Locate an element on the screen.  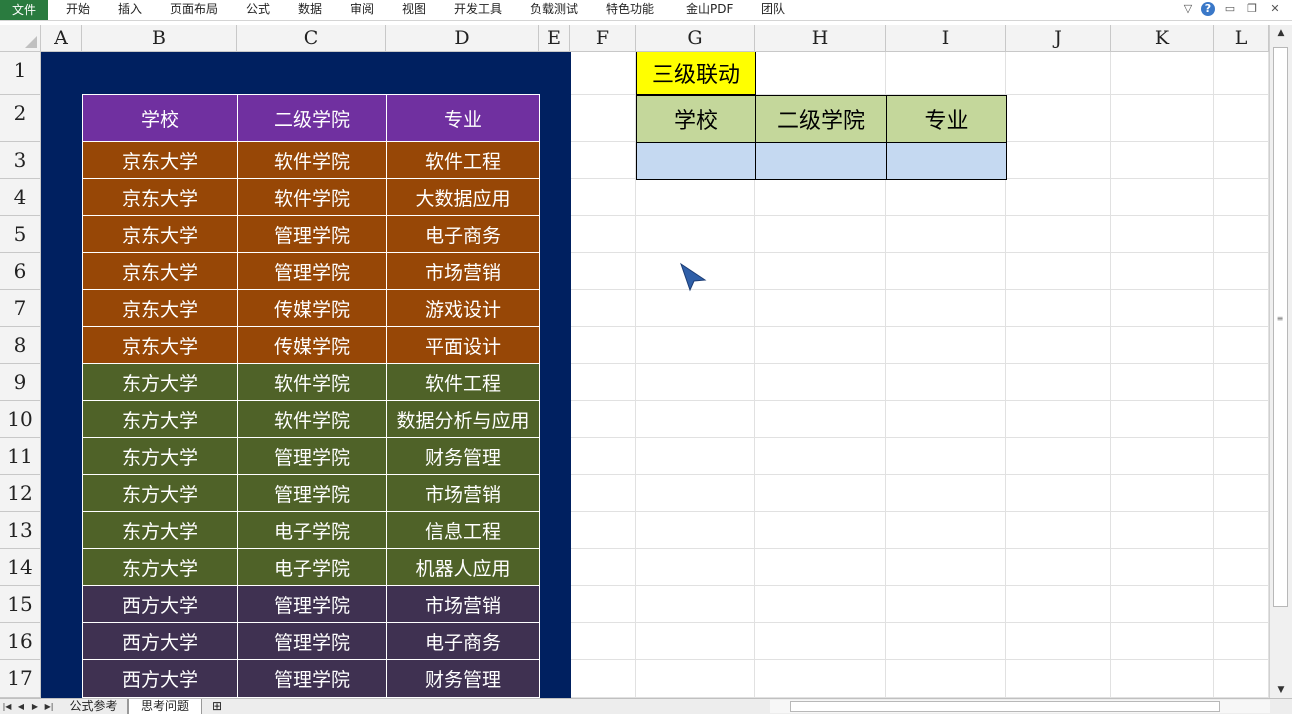
column-header: G is located at coordinates (695, 38).